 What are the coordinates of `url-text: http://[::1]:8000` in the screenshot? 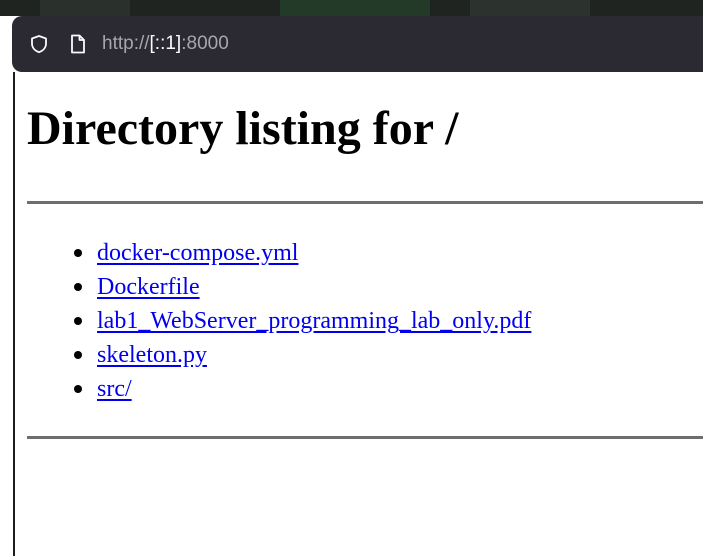 It's located at (165, 44).